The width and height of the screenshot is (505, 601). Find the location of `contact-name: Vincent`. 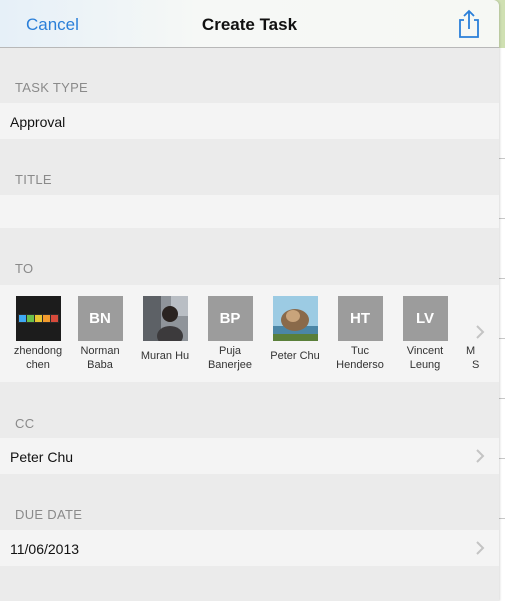

contact-name: Vincent is located at coordinates (425, 351).